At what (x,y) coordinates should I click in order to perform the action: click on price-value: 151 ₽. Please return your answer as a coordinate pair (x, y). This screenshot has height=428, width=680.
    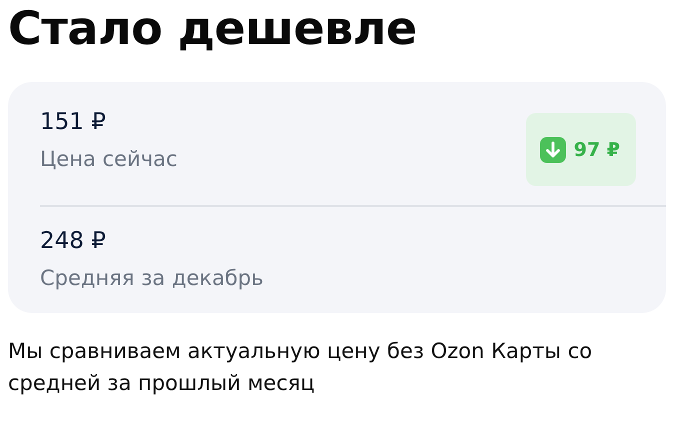
    Looking at the image, I should click on (73, 122).